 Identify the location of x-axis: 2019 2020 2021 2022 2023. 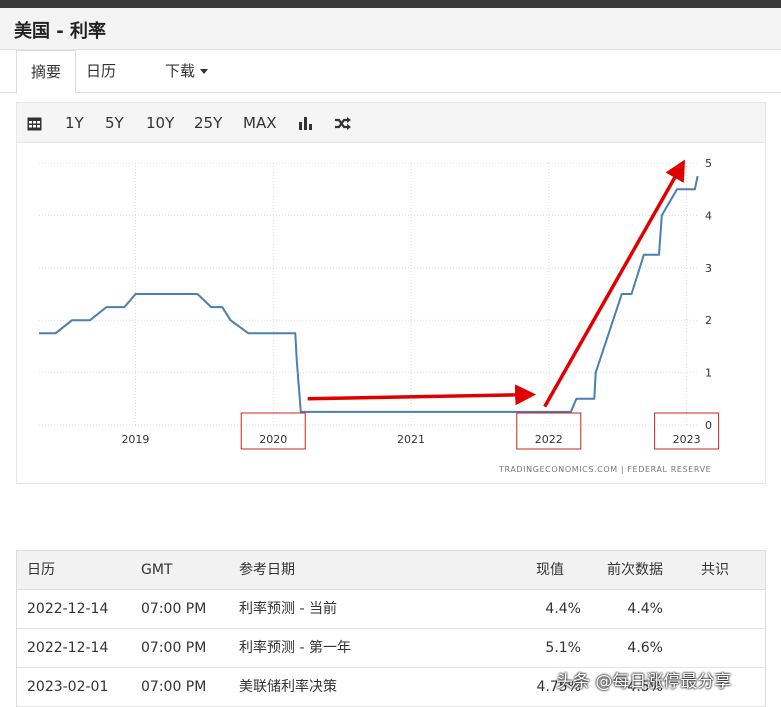
(410, 439).